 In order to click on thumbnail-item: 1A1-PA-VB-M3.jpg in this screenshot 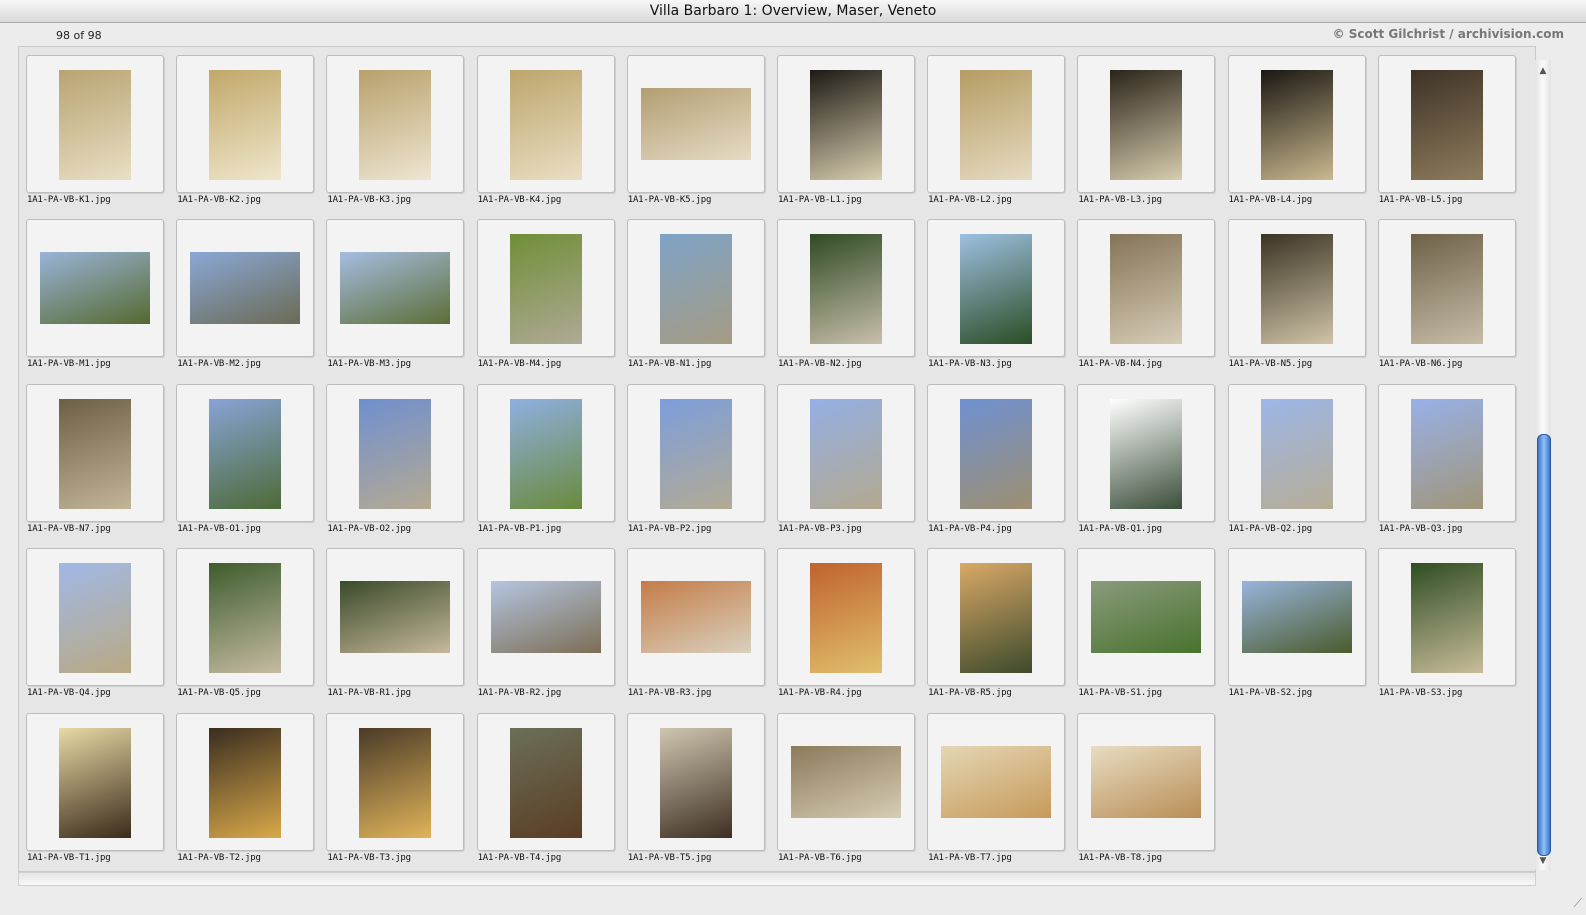, I will do `click(400, 300)`.